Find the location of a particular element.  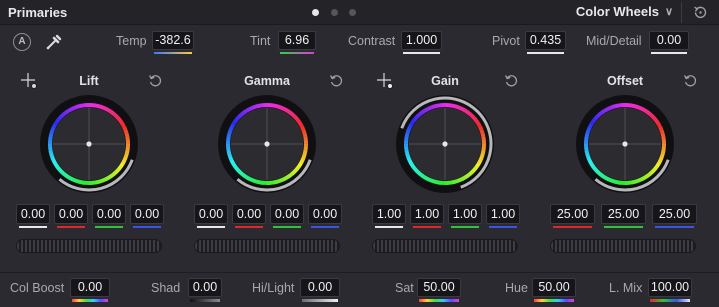

lift-color-wheel is located at coordinates (89, 144).